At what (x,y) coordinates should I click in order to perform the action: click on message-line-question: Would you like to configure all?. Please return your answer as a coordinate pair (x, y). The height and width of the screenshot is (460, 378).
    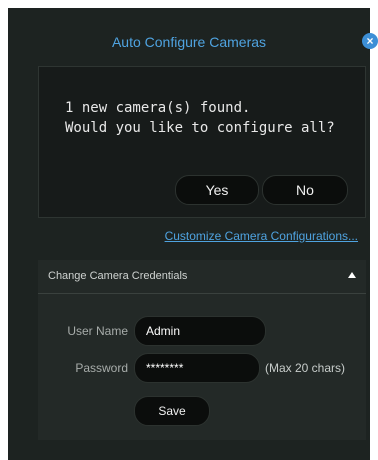
    Looking at the image, I should click on (200, 128).